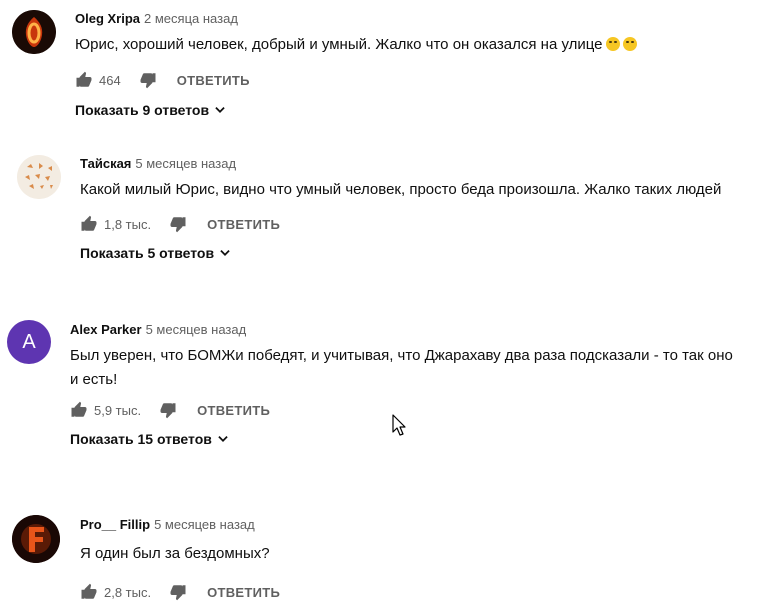 The height and width of the screenshot is (610, 768). What do you see at coordinates (118, 410) in the screenshot?
I see `like-count: 5,9 тыс.` at bounding box center [118, 410].